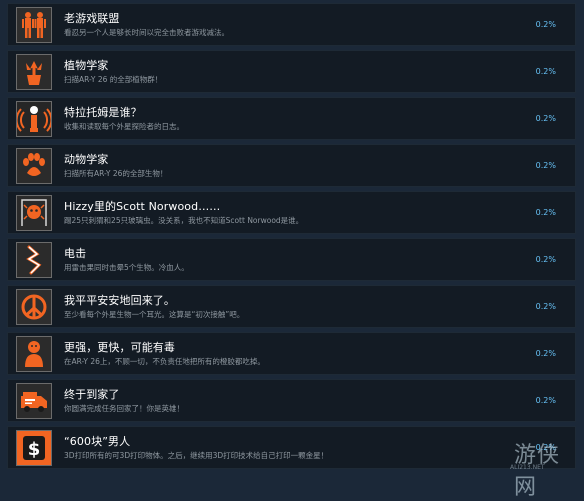 Image resolution: width=584 pixels, height=501 pixels. Describe the element at coordinates (97, 441) in the screenshot. I see `achievement-title: “600块”男人` at that location.